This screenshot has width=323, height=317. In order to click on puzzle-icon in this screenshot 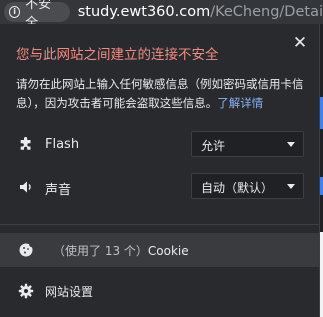, I will do `click(26, 145)`.